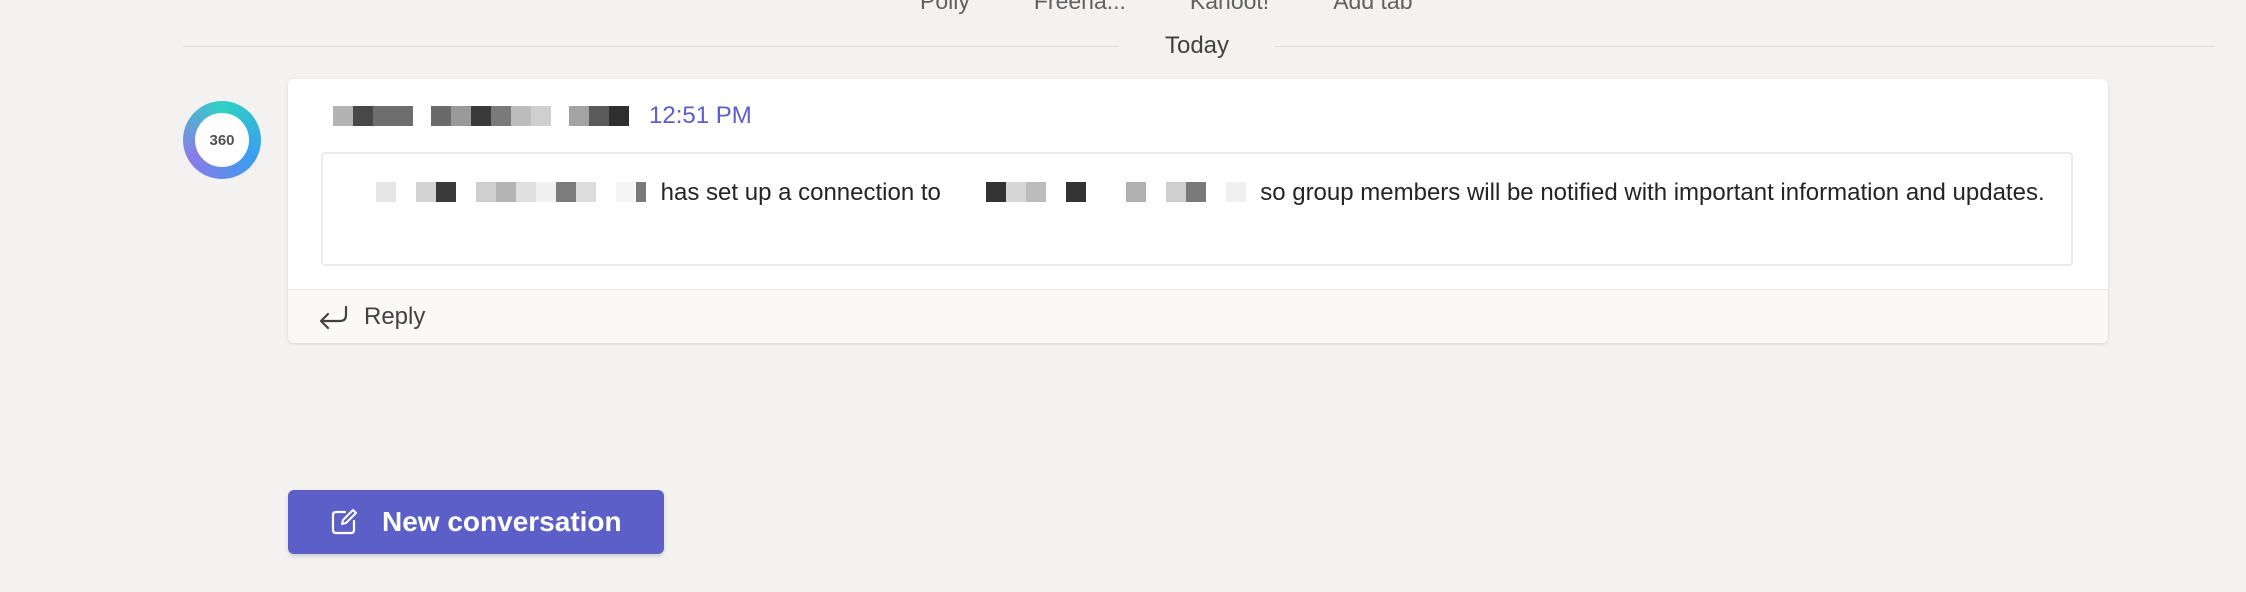 The image size is (2246, 592). What do you see at coordinates (1745, 46) in the screenshot?
I see `date-divider-right-line` at bounding box center [1745, 46].